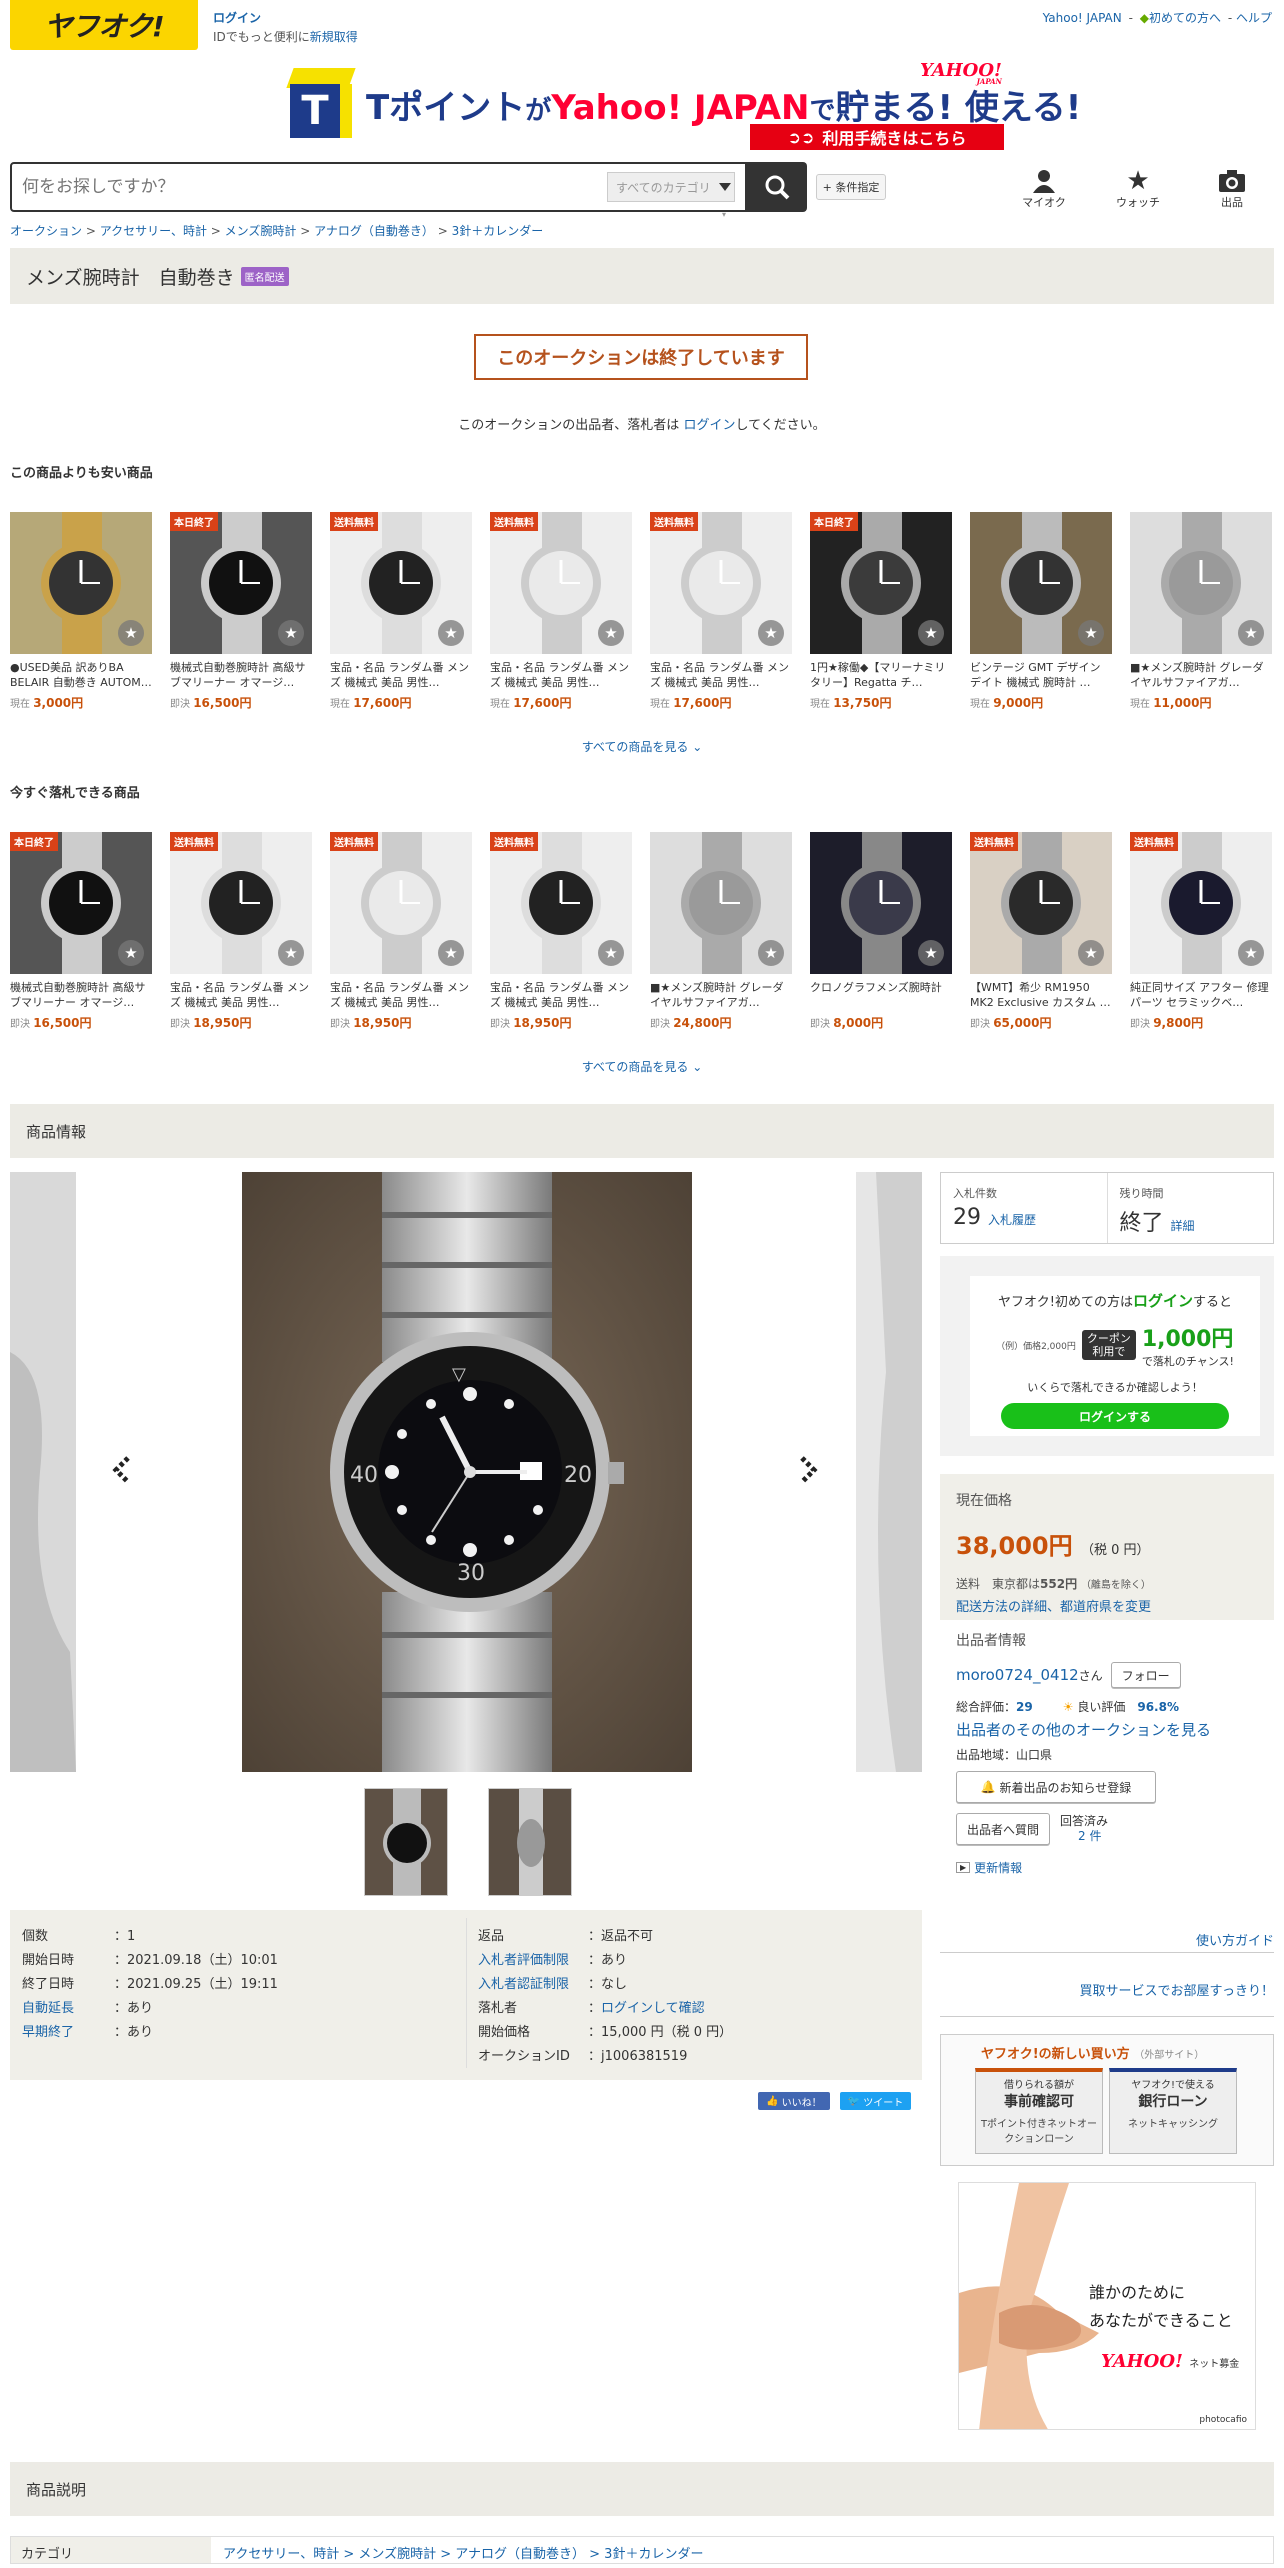 The width and height of the screenshot is (1284, 2568). I want to click on spec-key: 自動延長, so click(68, 2006).